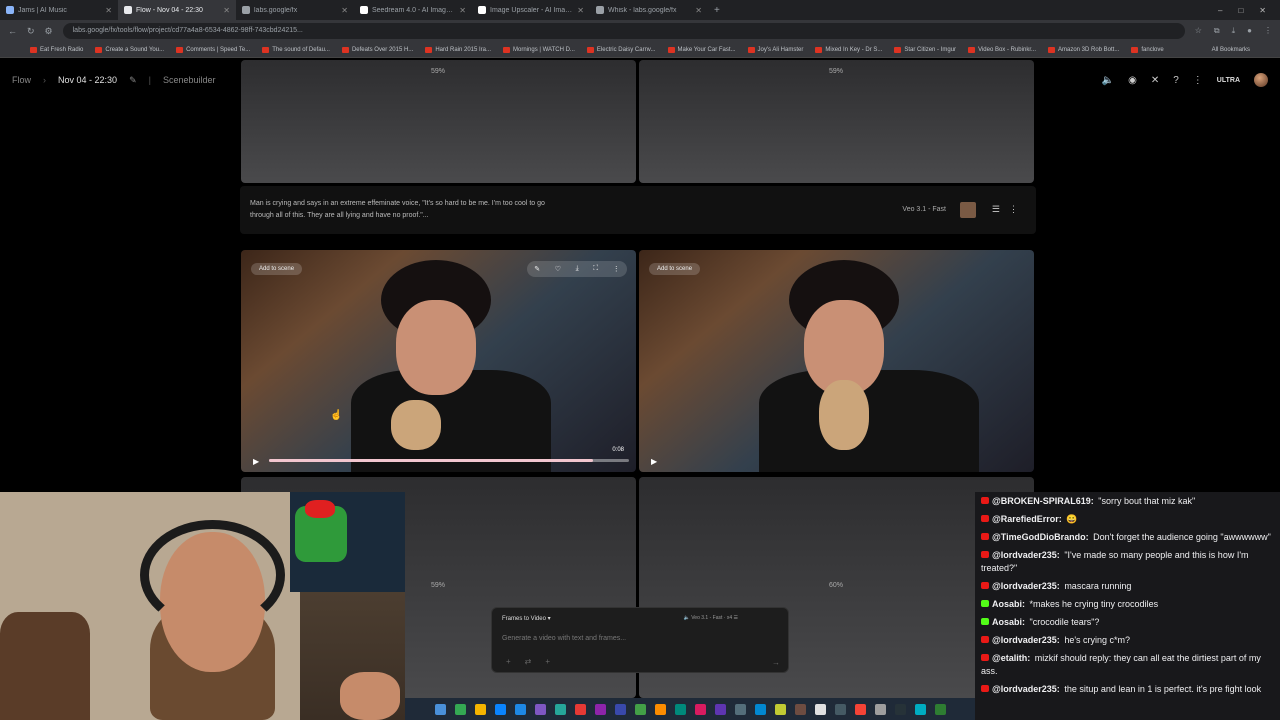 The width and height of the screenshot is (1280, 720). I want to click on video-tile: Add to scene ✎ ♡ ⤓ ⛶ ⋮ ▶ 0:08, so click(438, 361).